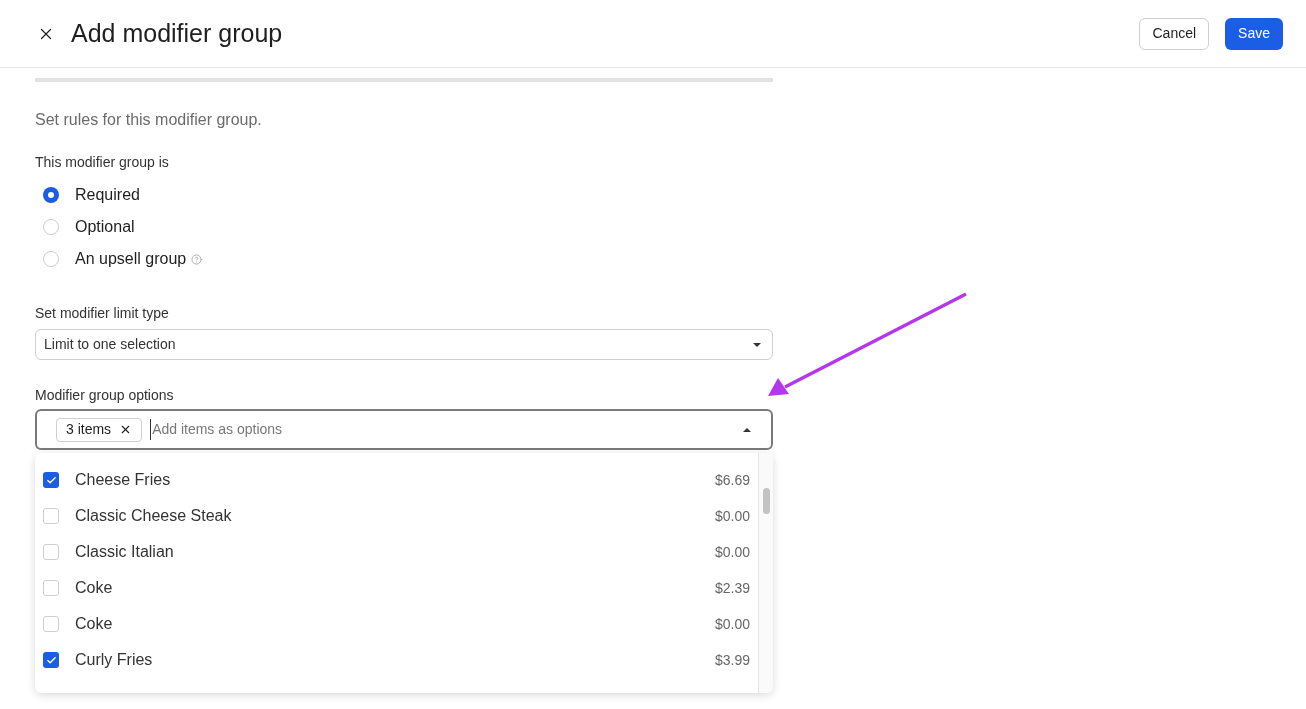 The image size is (1306, 709). What do you see at coordinates (396, 624) in the screenshot?
I see `option-row: Coke $0.00` at bounding box center [396, 624].